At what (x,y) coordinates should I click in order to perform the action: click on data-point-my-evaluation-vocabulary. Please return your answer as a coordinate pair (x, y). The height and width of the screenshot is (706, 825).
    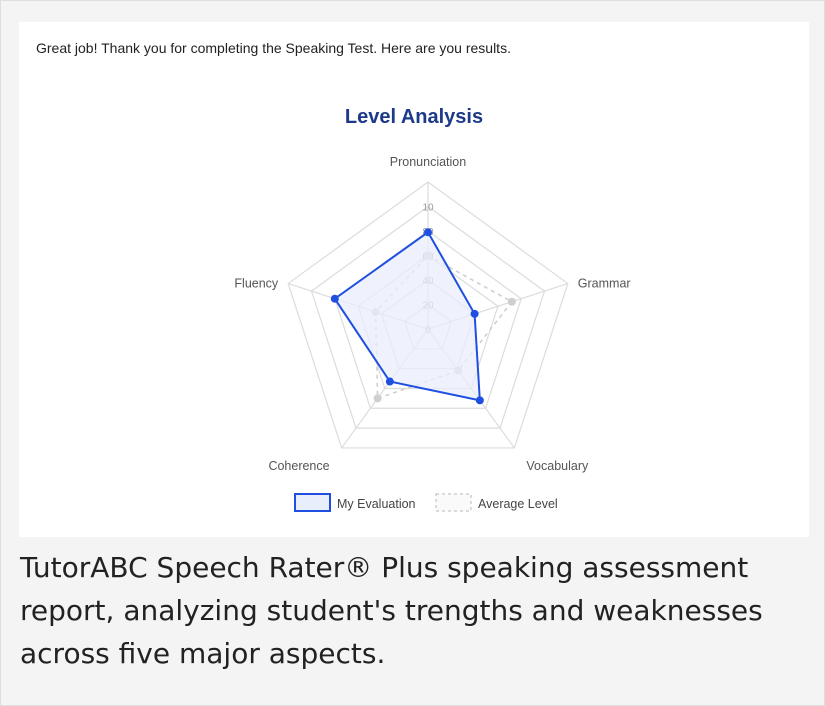
    Looking at the image, I should click on (479, 400).